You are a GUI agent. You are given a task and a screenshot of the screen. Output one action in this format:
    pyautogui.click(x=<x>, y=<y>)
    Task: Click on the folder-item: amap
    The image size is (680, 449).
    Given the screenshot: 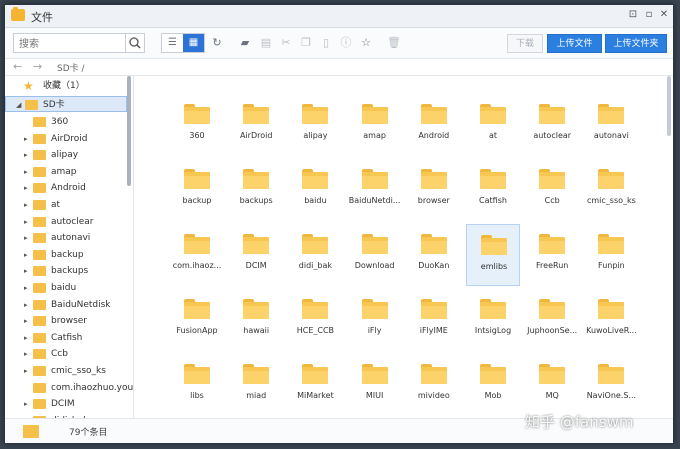 What is the action you would take?
    pyautogui.click(x=375, y=125)
    